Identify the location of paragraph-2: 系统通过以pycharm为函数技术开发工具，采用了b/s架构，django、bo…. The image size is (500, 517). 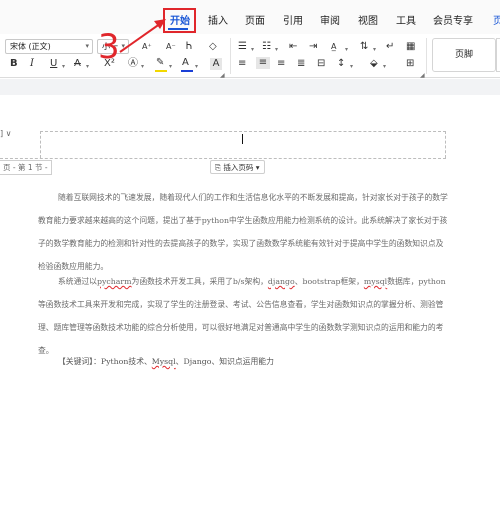
(244, 316).